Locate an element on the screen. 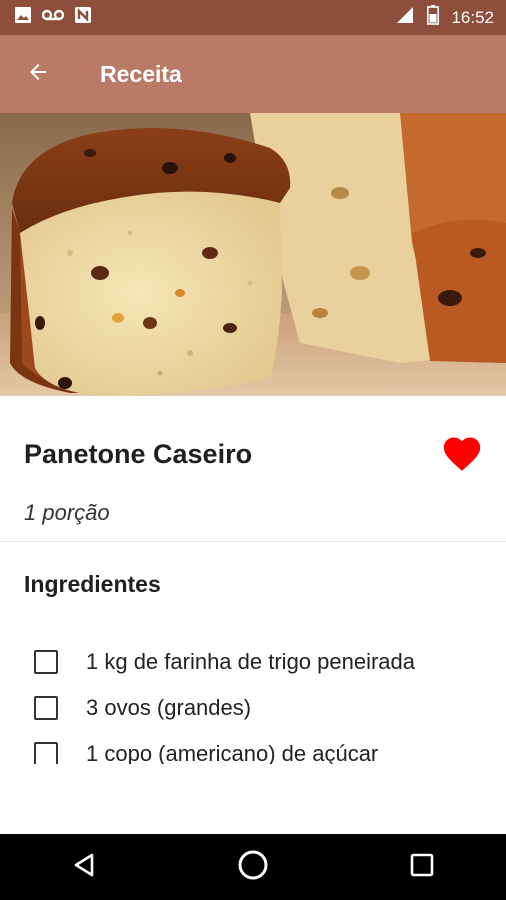 Image resolution: width=506 pixels, height=900 pixels. signal-icon is located at coordinates (405, 17).